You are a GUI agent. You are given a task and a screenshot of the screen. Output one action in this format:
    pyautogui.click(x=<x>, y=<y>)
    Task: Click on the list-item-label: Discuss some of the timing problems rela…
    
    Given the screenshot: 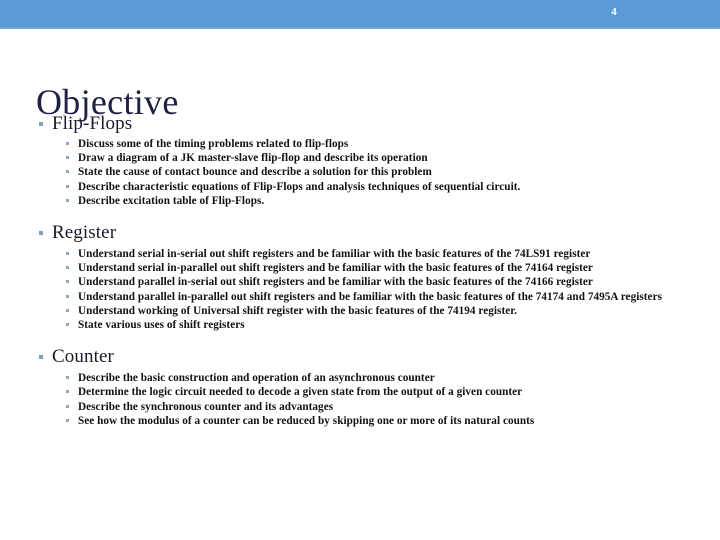 What is the action you would take?
    pyautogui.click(x=213, y=144)
    